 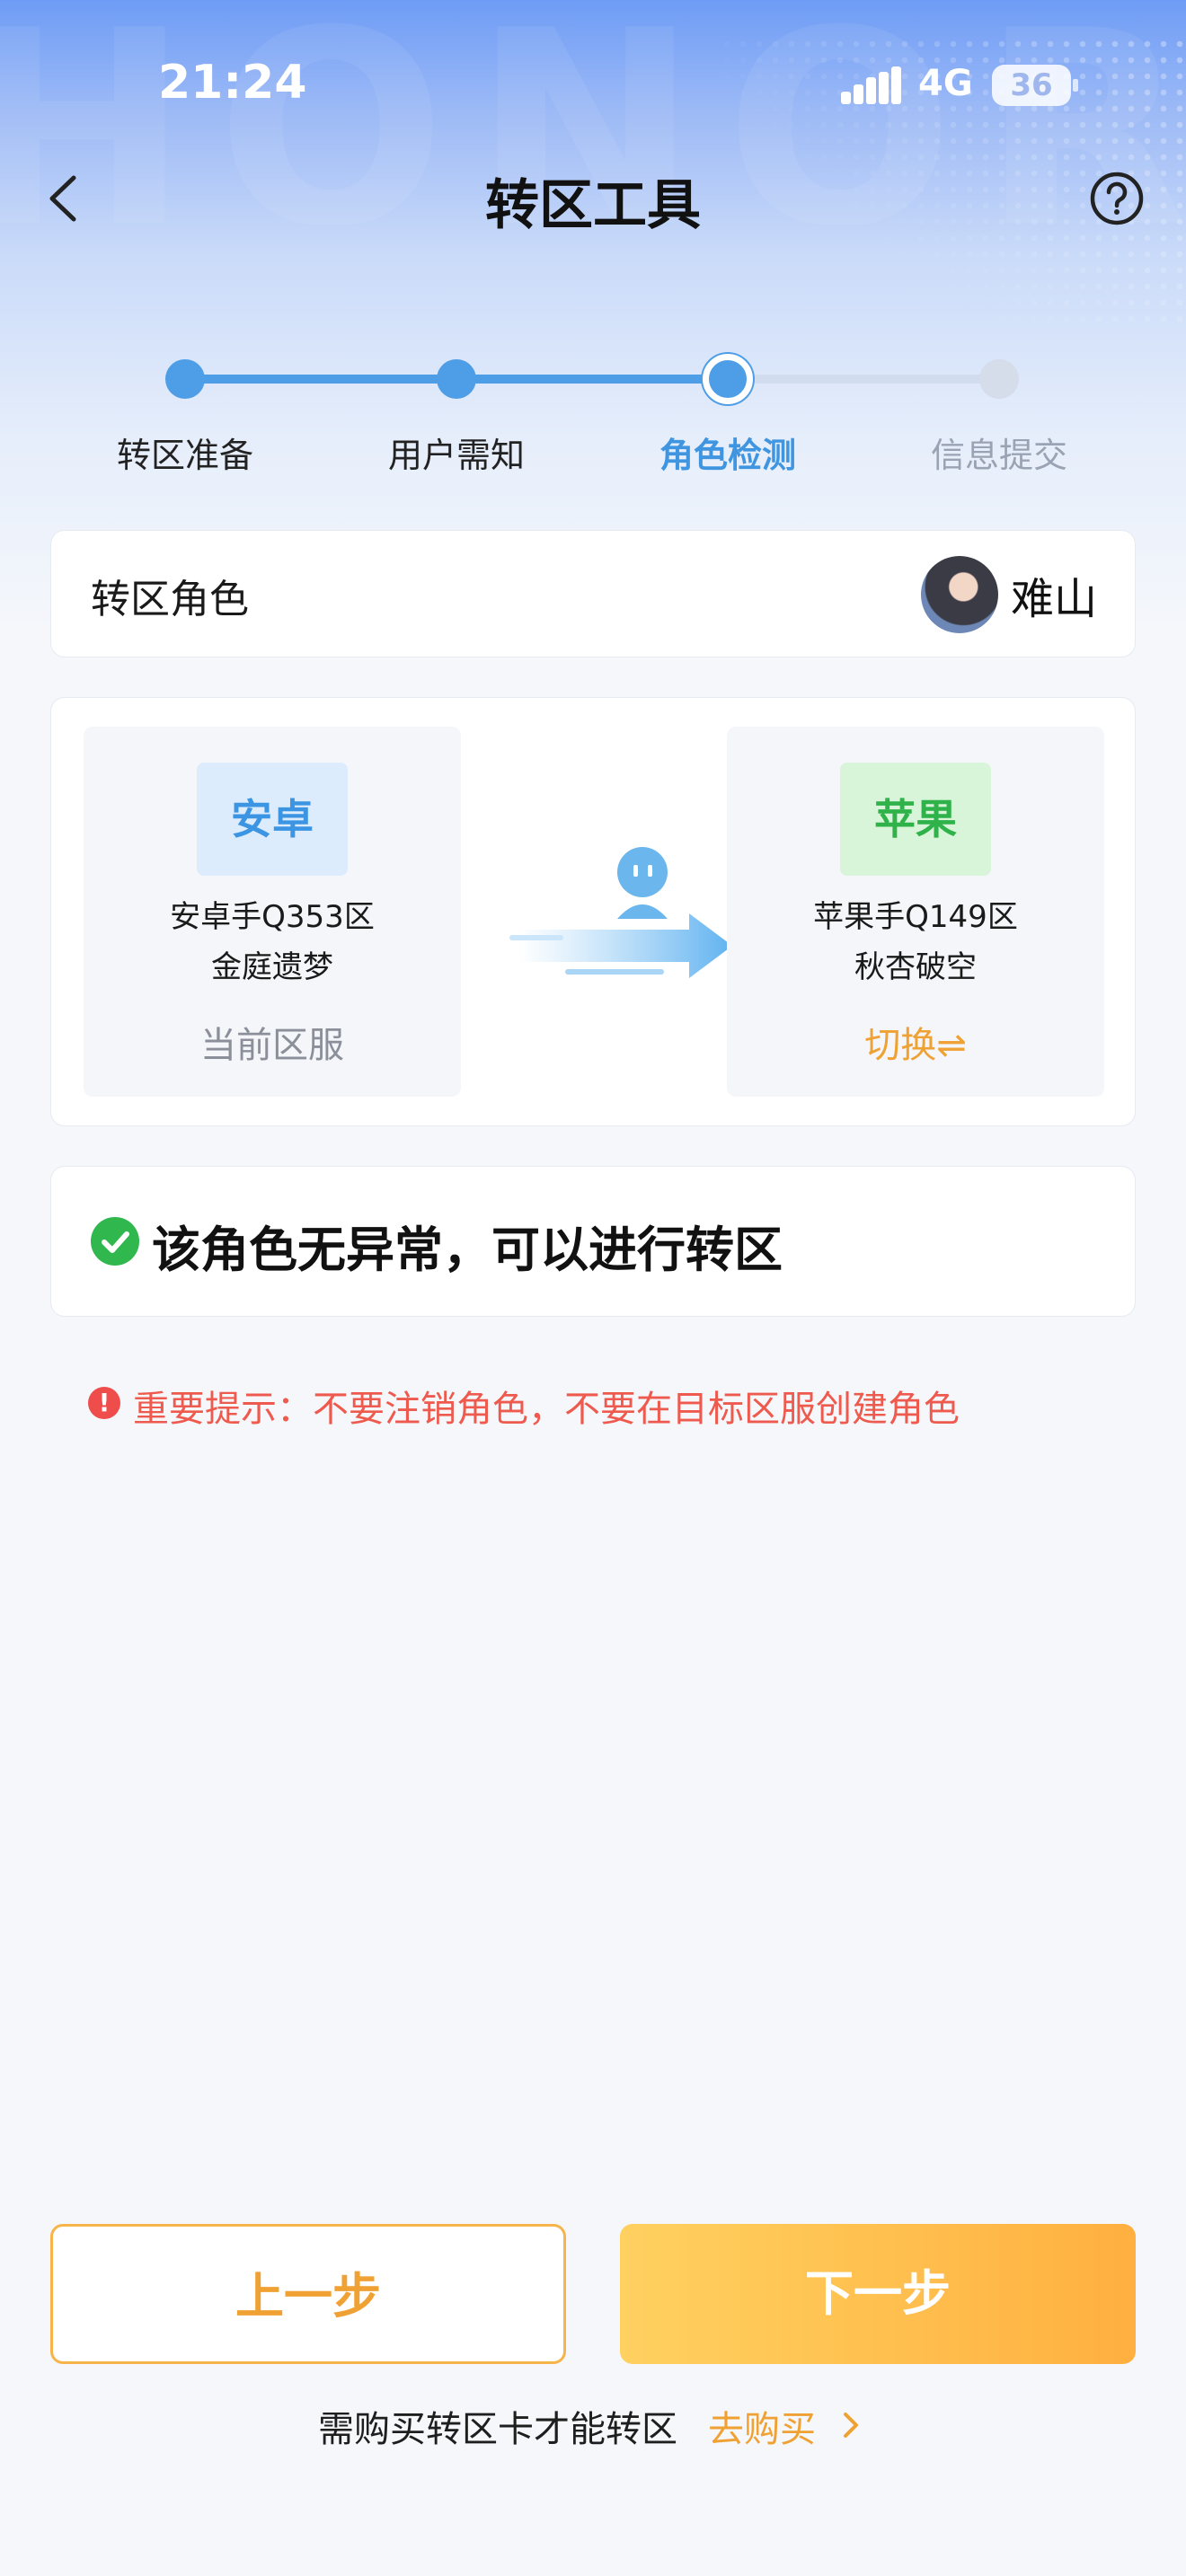 What do you see at coordinates (915, 1042) in the screenshot?
I see `switch-server-button: 切换⇌` at bounding box center [915, 1042].